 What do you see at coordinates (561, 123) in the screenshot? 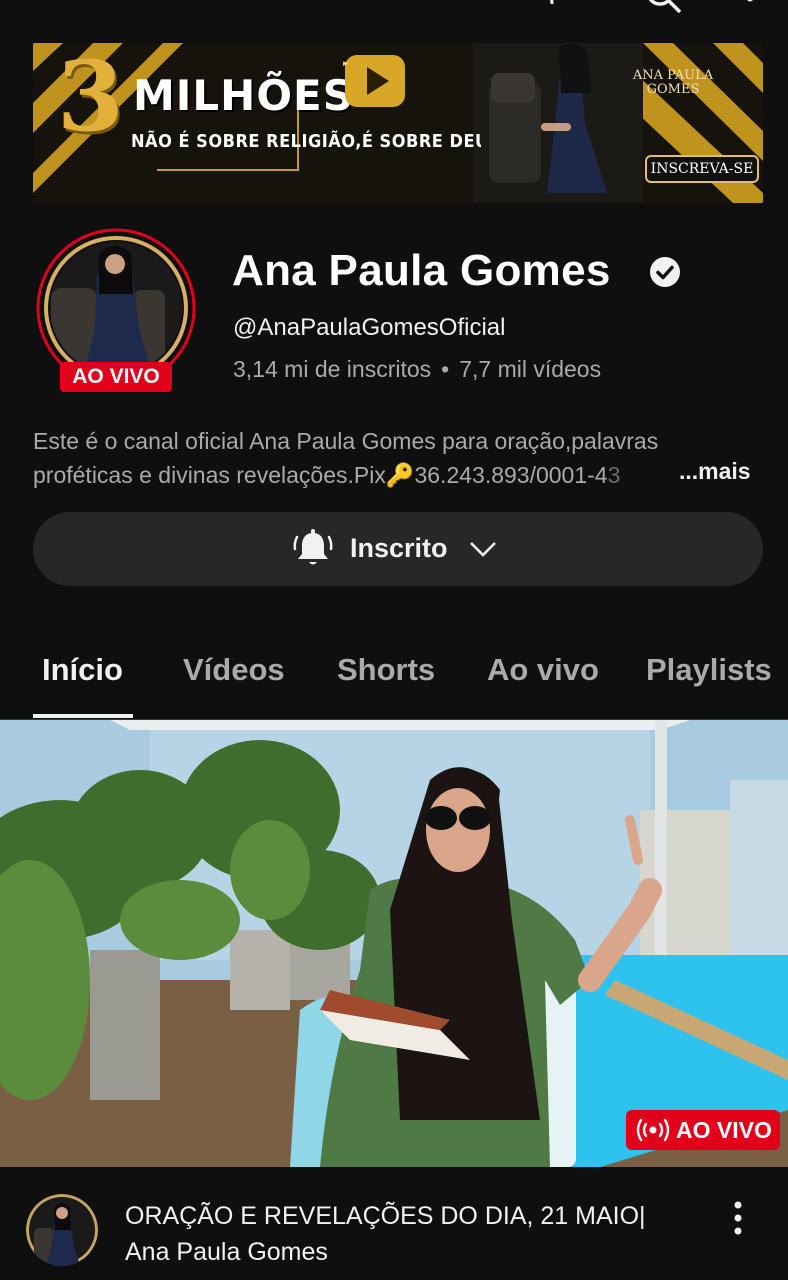
I see `banner-portrait` at bounding box center [561, 123].